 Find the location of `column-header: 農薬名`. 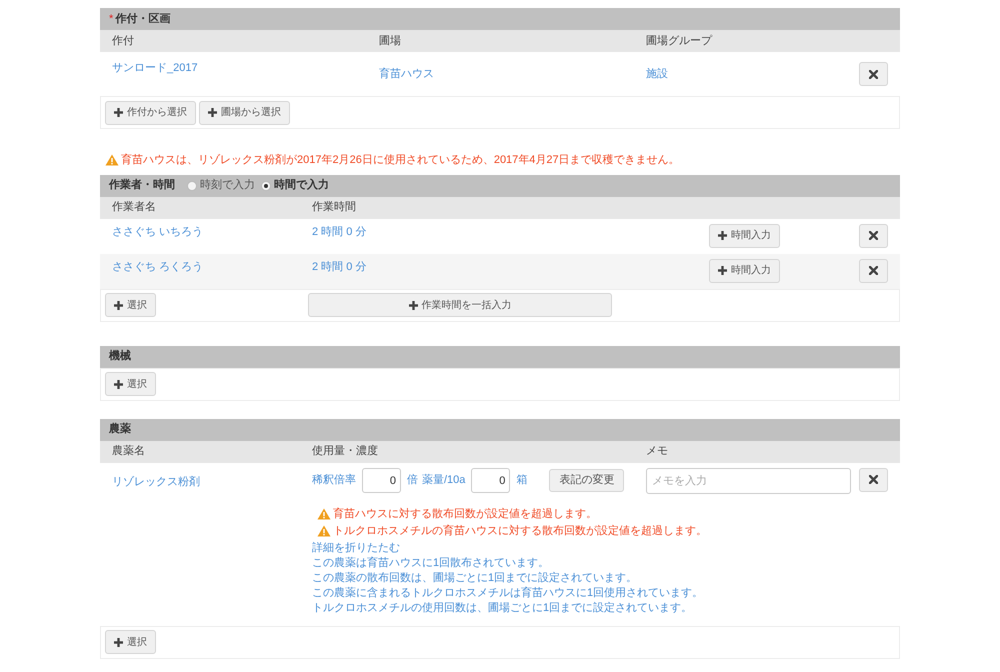

column-header: 農薬名 is located at coordinates (129, 452).